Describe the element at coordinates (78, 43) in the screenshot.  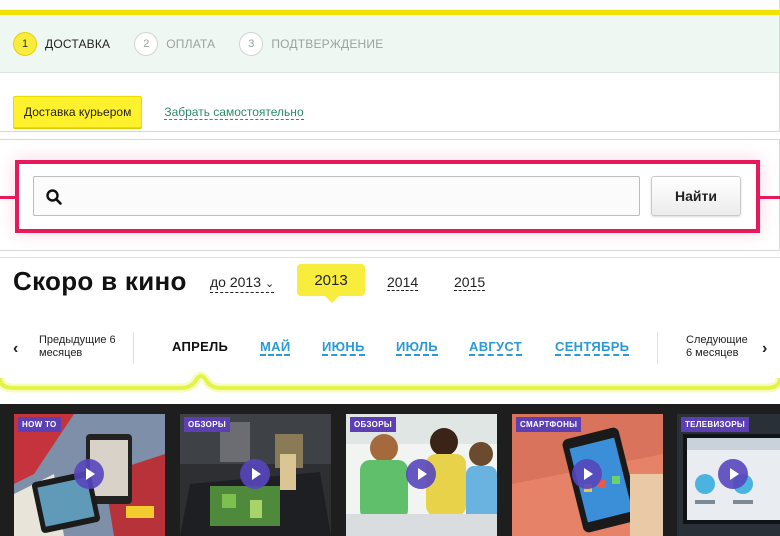
I see `step-label: ДОСТАВКА` at that location.